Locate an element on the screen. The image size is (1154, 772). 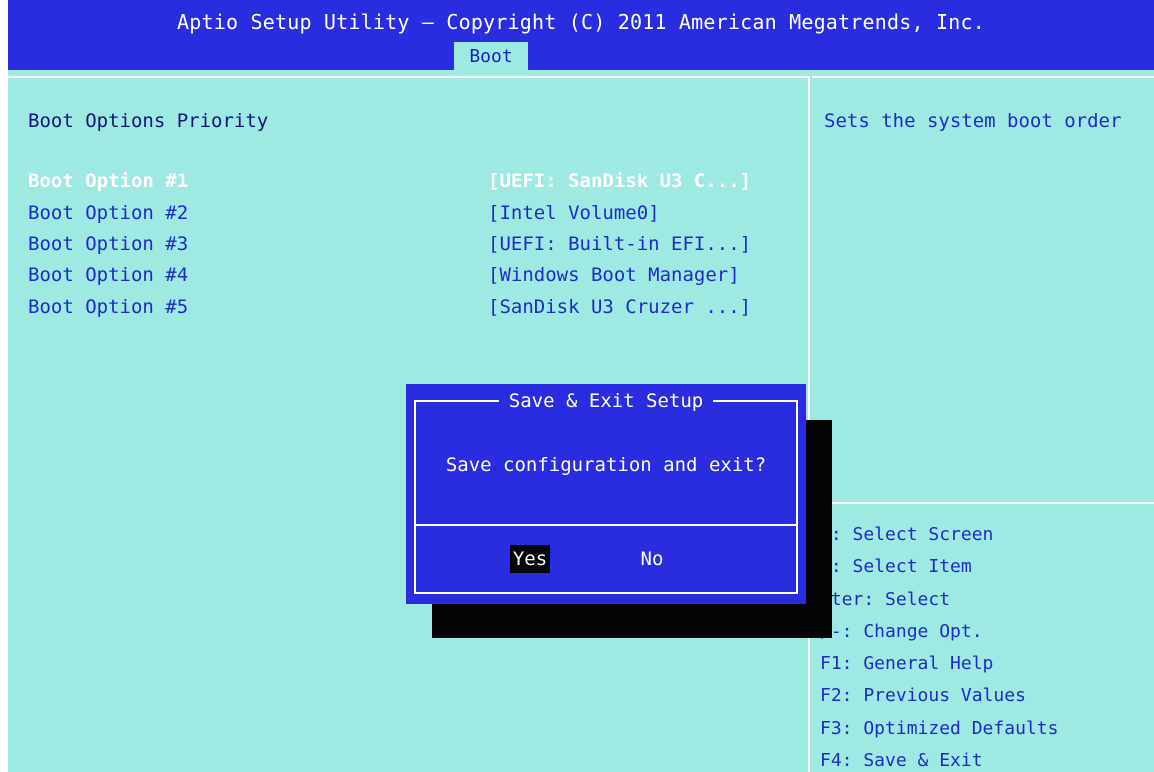
boot-option-4-label: Boot Option #4 is located at coordinates (108, 275).